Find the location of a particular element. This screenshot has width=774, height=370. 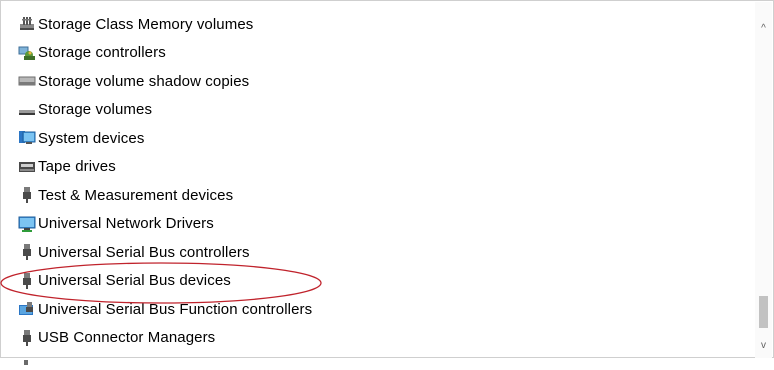

tree-item-storage-volume-shadow-copies: Storage volume shadow copies is located at coordinates (378, 81).